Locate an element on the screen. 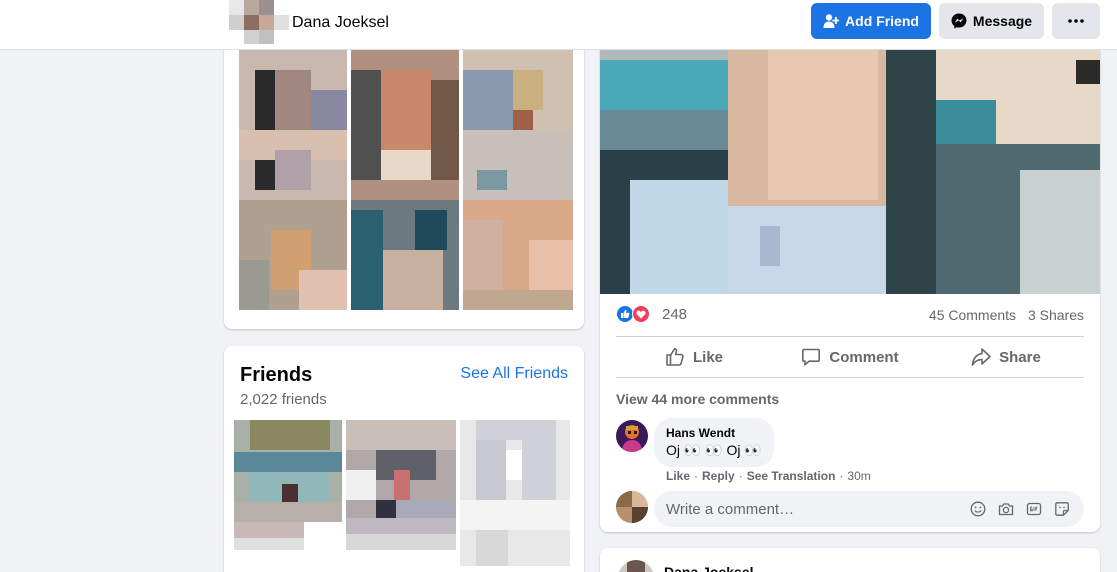 Image resolution: width=1117 pixels, height=572 pixels. current-user-avatar is located at coordinates (632, 507).